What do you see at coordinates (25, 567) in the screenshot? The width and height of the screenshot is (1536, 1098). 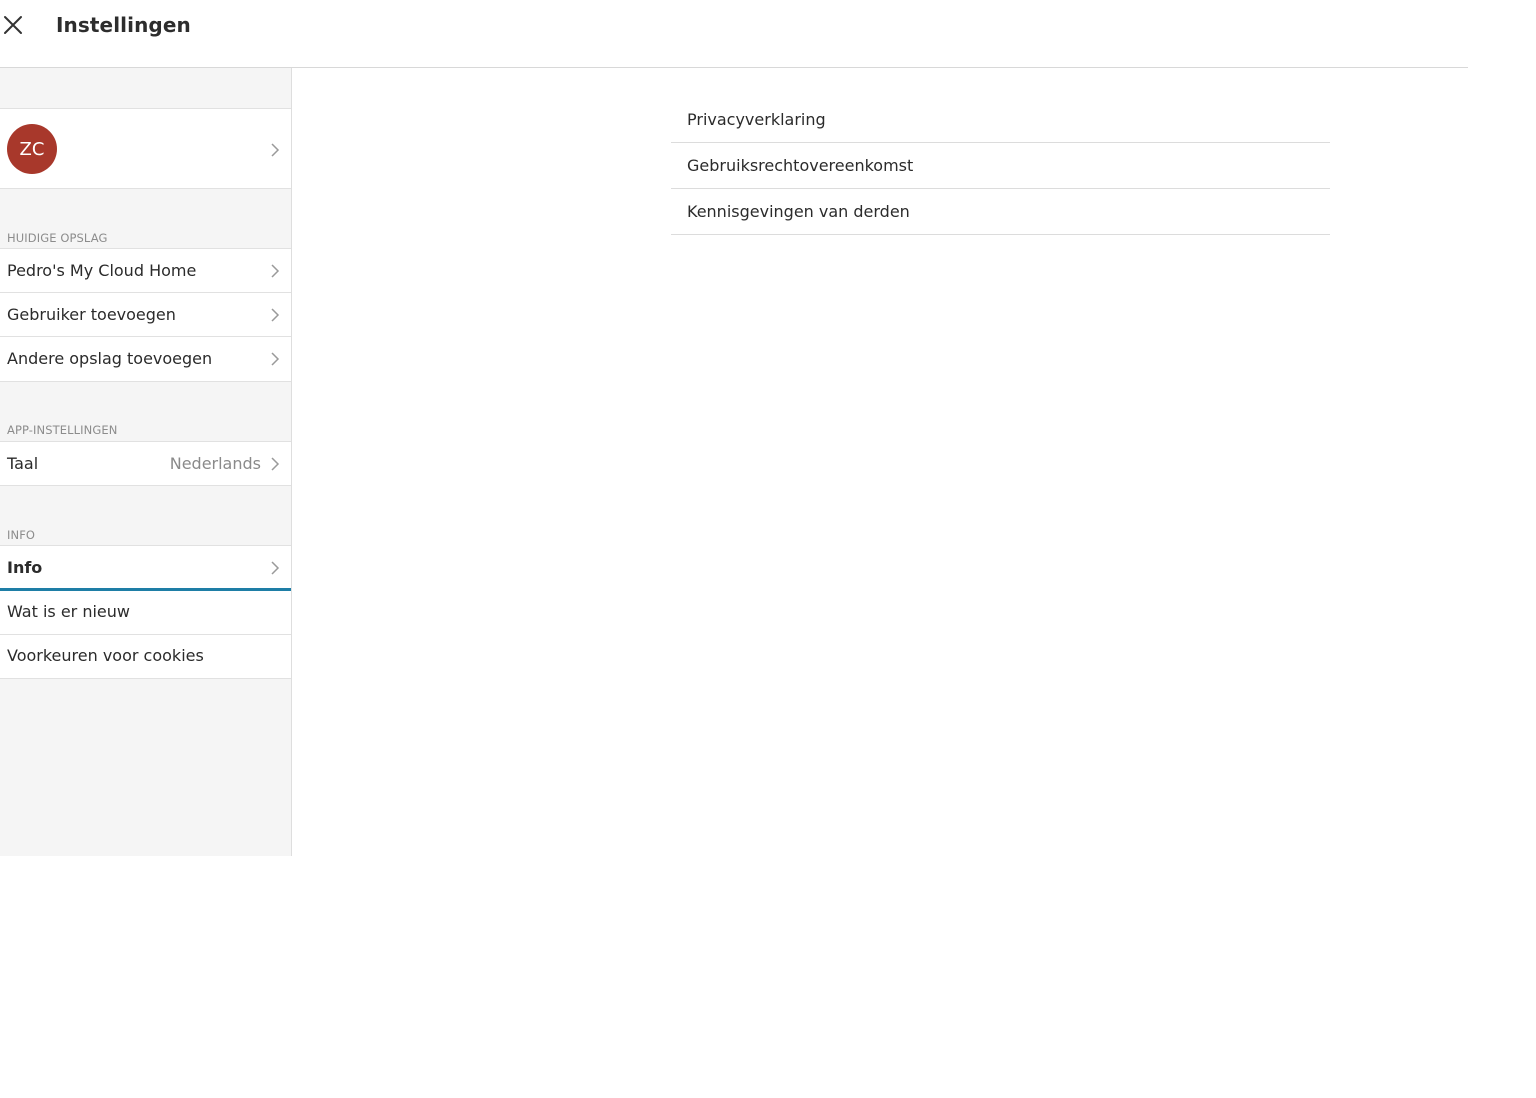 I see `info-label: Info` at bounding box center [25, 567].